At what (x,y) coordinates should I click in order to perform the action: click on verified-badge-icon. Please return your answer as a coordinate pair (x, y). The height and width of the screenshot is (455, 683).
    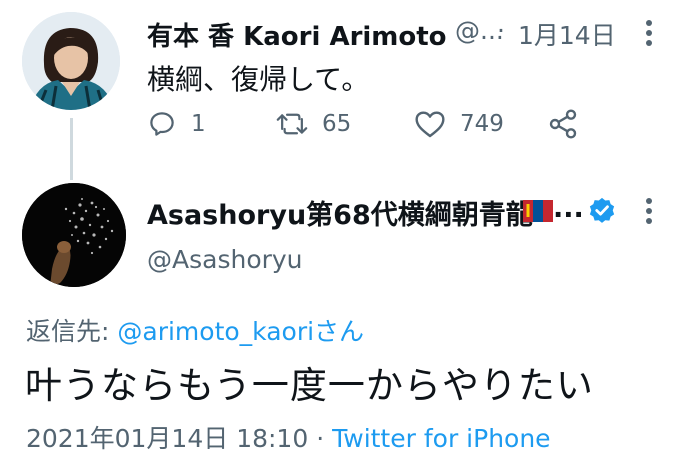
    Looking at the image, I should click on (602, 211).